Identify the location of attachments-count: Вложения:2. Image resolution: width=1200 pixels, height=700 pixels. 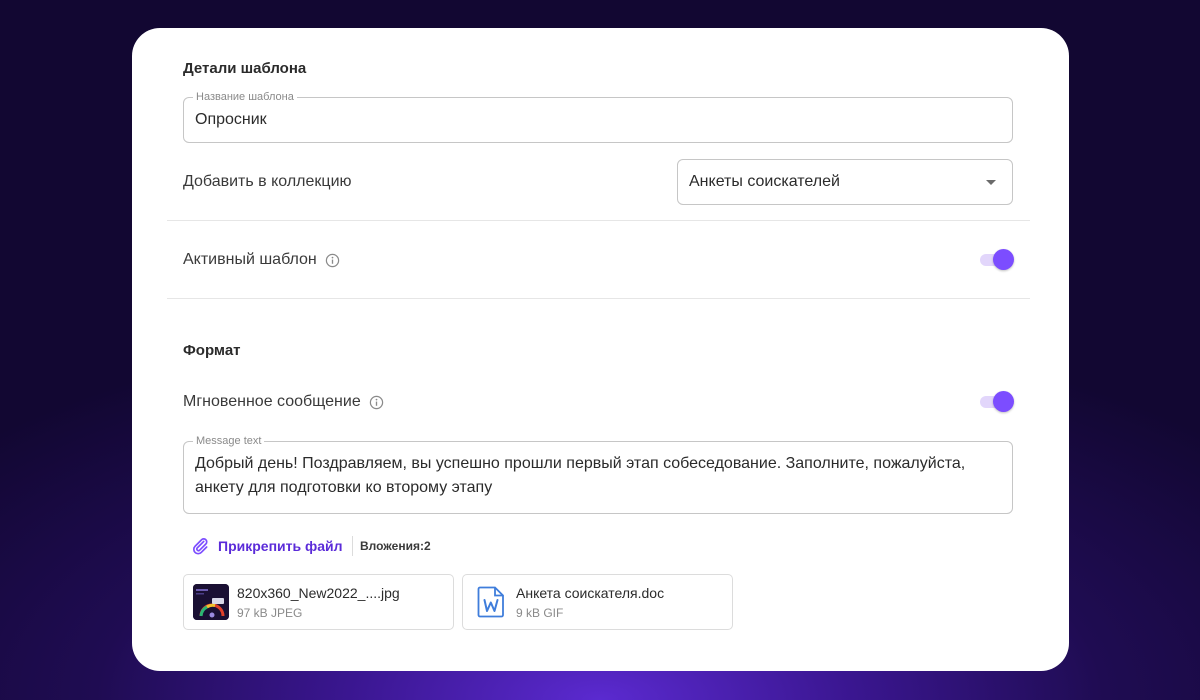
(395, 546).